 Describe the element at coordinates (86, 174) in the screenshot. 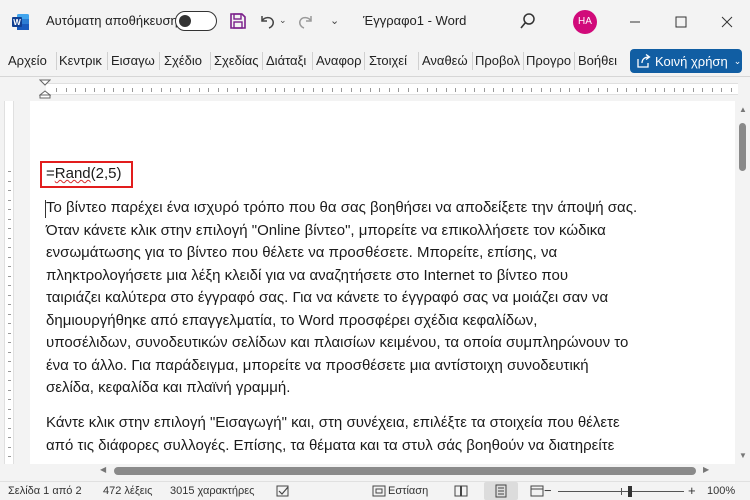

I see `rand-formula-highlight: =Rand(2,5)` at that location.